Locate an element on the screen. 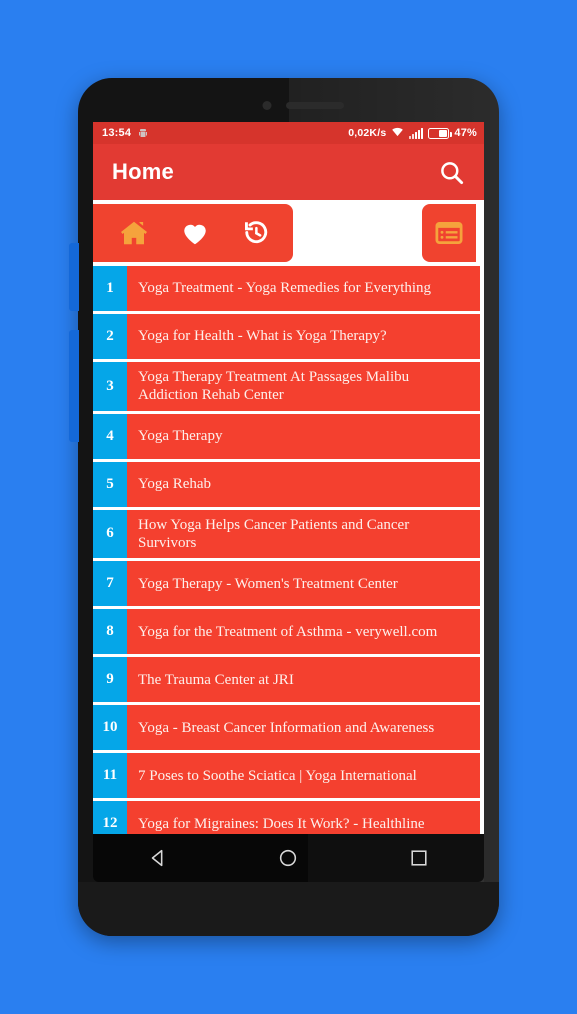 This screenshot has width=577, height=1014. list-menu-icon is located at coordinates (449, 233).